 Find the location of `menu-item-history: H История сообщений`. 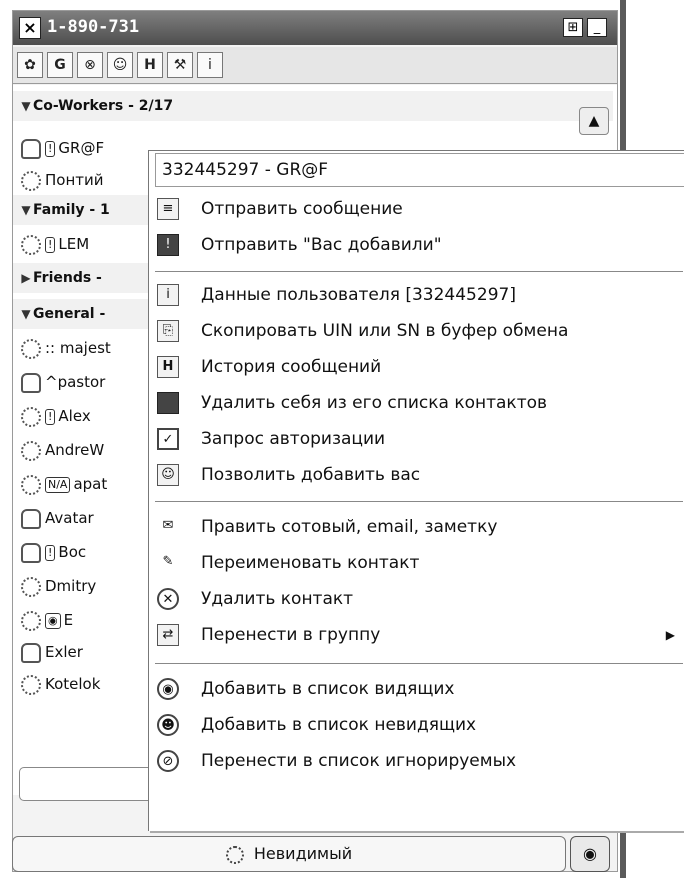

menu-item-history: H История сообщений is located at coordinates (416, 367).